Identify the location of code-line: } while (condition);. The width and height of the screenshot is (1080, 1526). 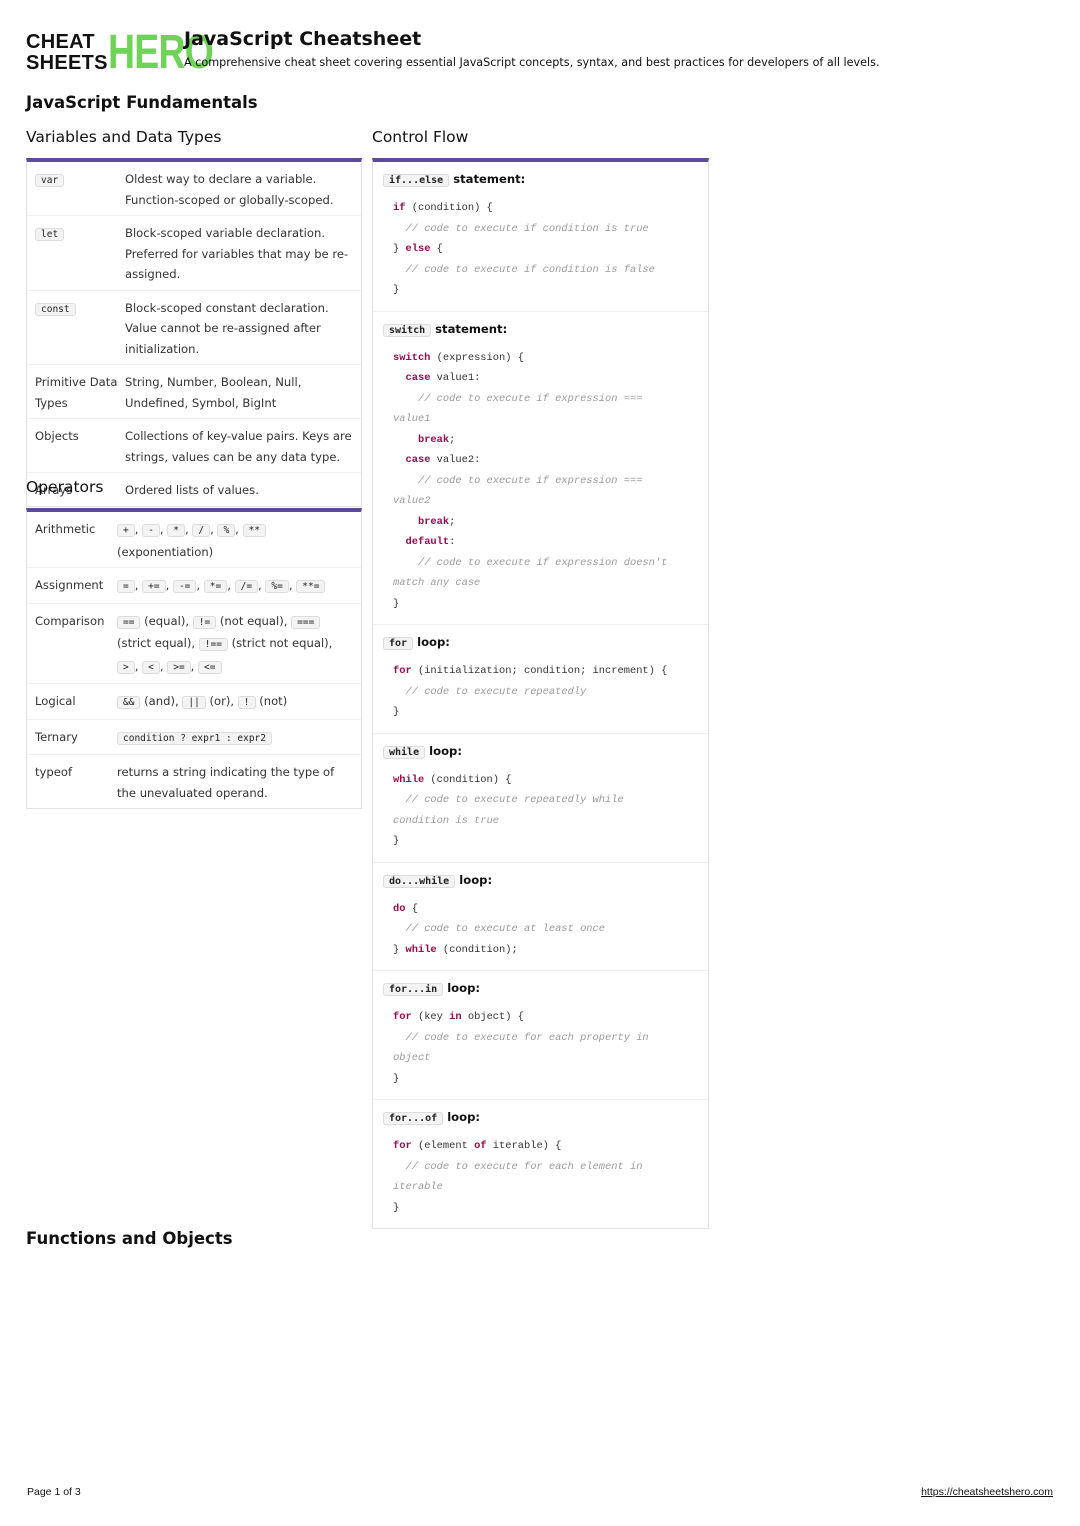
(538, 950).